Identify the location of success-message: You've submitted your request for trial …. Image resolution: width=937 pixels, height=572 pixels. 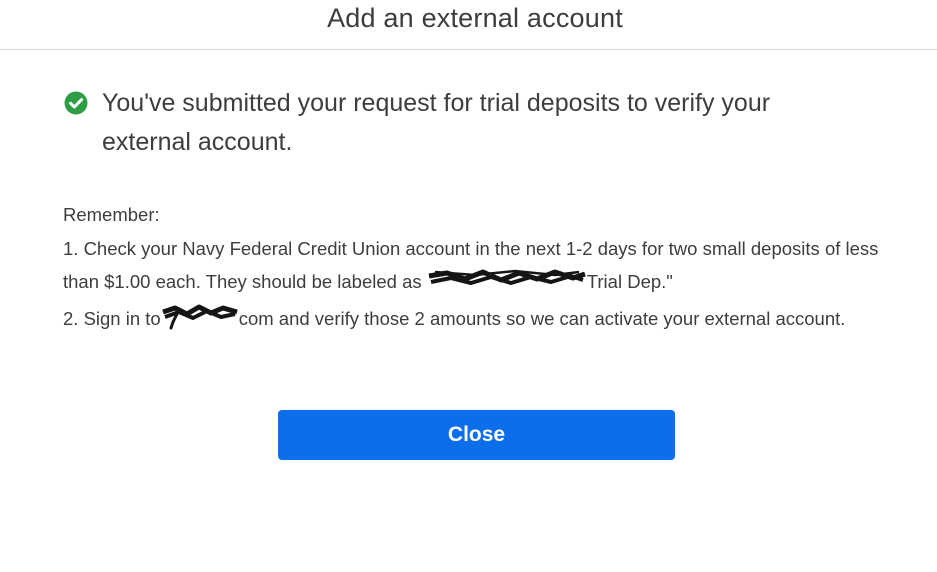
(436, 122).